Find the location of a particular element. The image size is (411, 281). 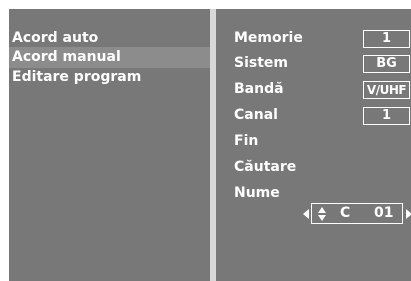

nume-letter: C is located at coordinates (345, 213).